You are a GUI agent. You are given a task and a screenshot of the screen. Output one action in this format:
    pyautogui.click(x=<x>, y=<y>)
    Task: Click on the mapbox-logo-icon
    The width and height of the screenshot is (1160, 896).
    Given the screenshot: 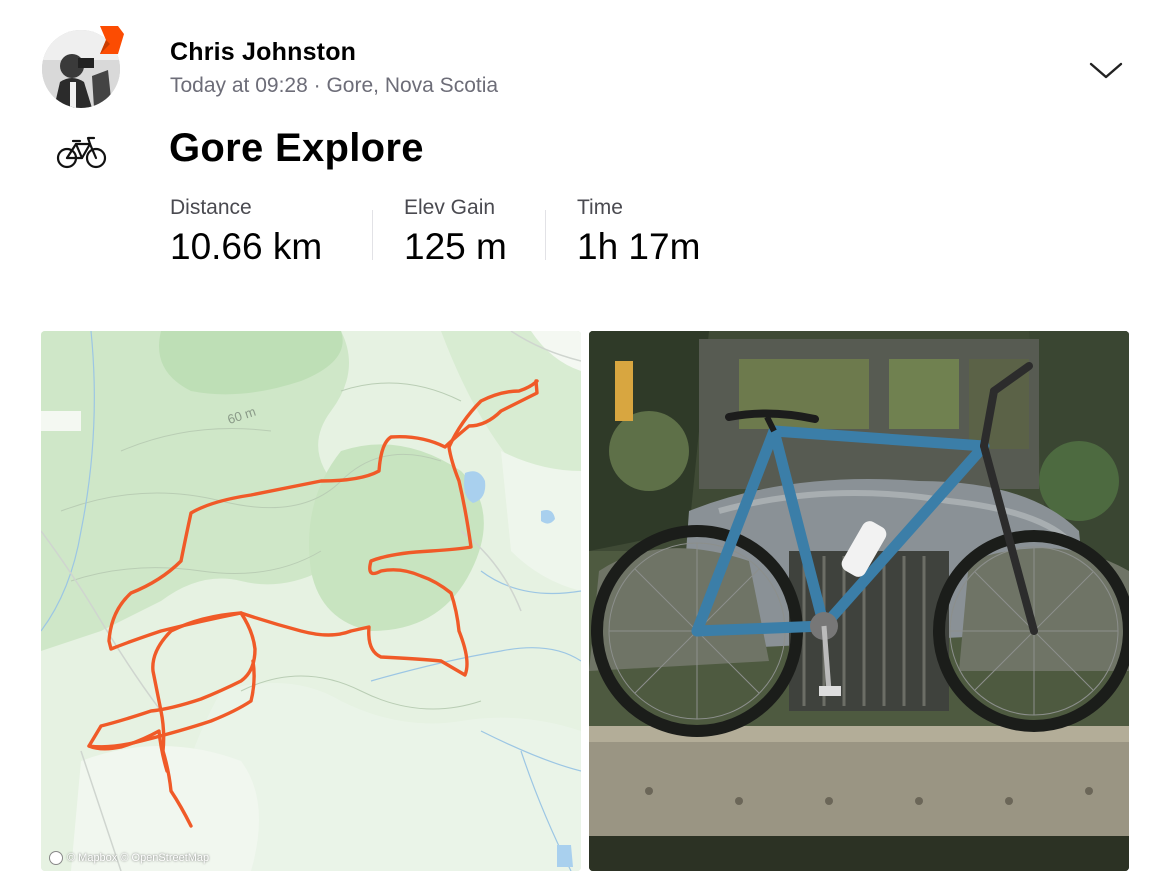 What is the action you would take?
    pyautogui.click(x=56, y=858)
    